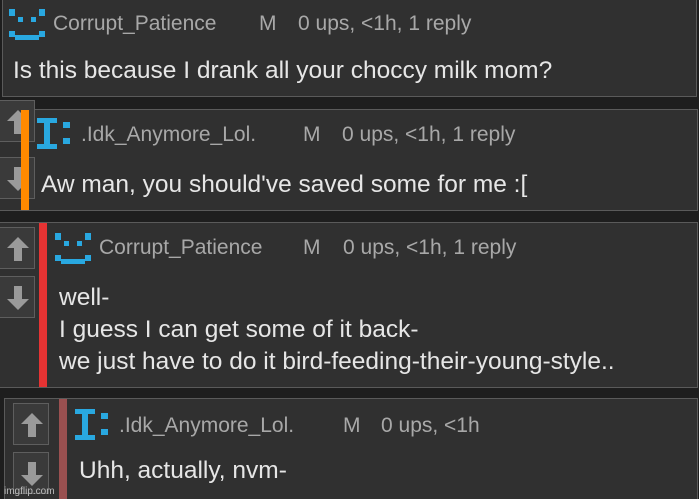 The height and width of the screenshot is (499, 699). Describe the element at coordinates (430, 425) in the screenshot. I see `comment-meta: 0 ups, <1h` at that location.